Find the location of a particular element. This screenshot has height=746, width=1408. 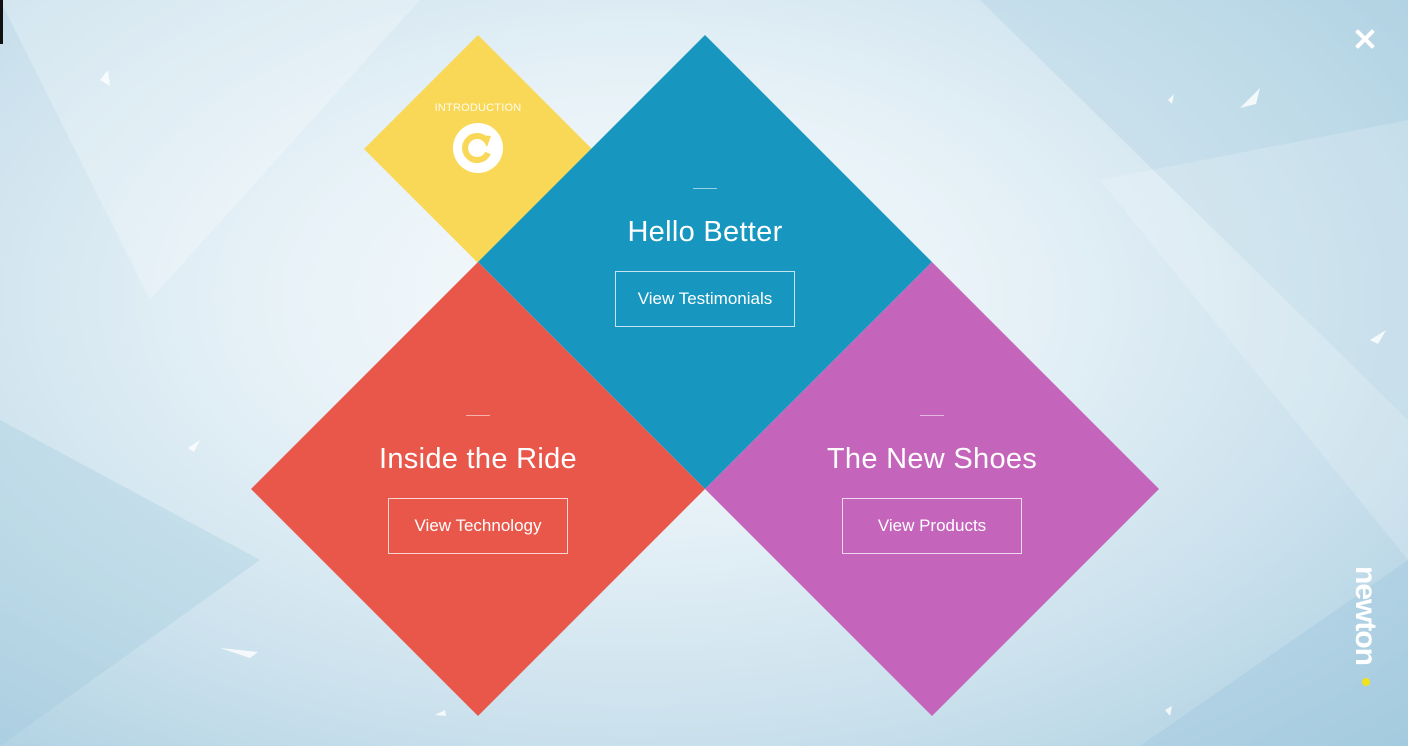

newton-logo: newton is located at coordinates (1366, 626).